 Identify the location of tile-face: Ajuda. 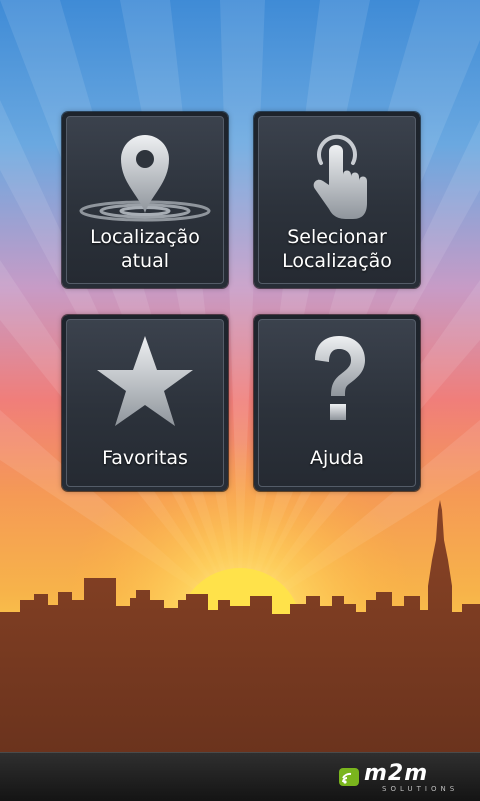
(337, 403).